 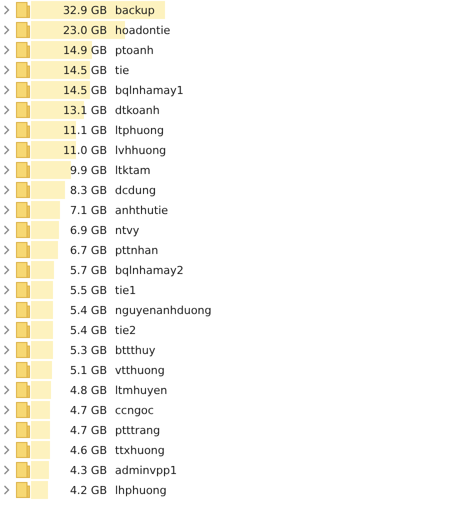 I want to click on folder-size: 4.7 GB, so click(x=88, y=430).